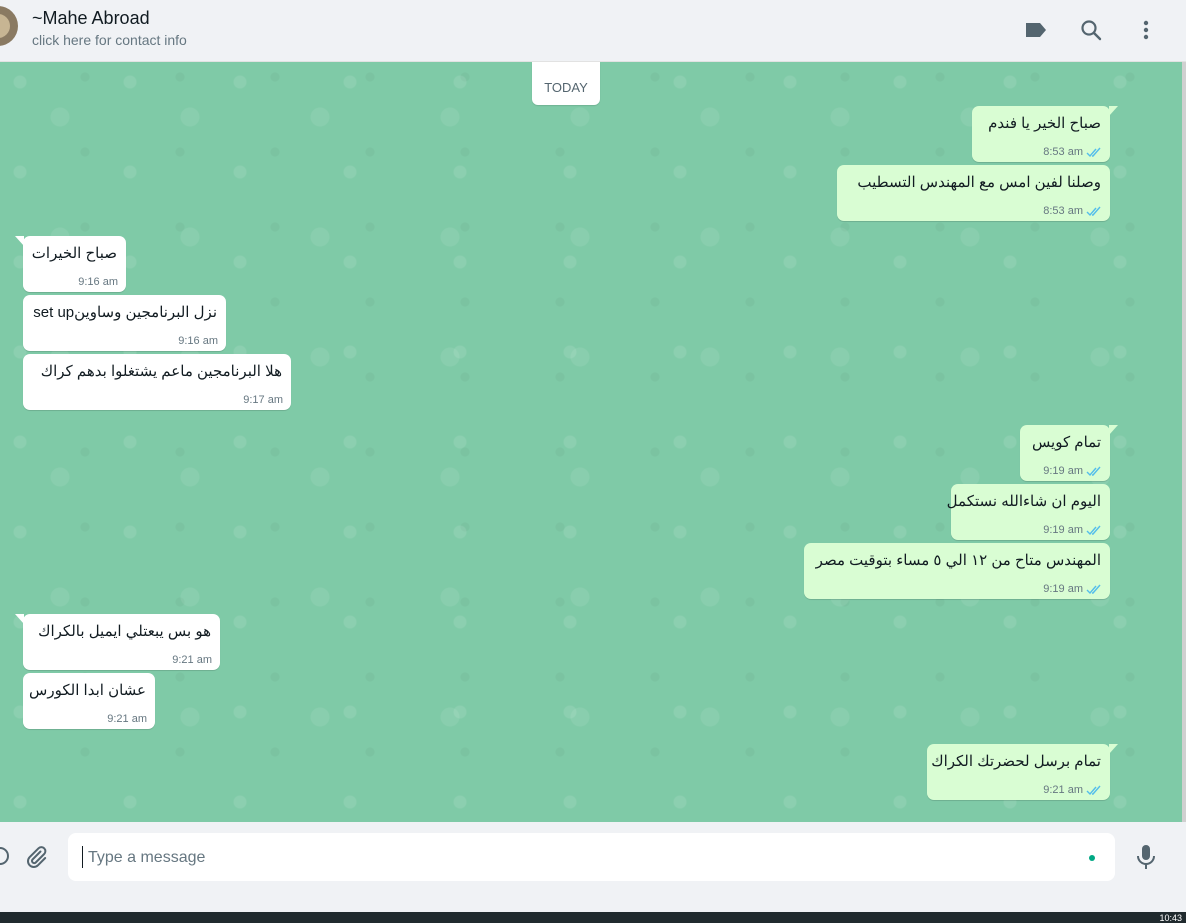 Image resolution: width=1186 pixels, height=923 pixels. I want to click on search-icon-svg, so click(1091, 30).